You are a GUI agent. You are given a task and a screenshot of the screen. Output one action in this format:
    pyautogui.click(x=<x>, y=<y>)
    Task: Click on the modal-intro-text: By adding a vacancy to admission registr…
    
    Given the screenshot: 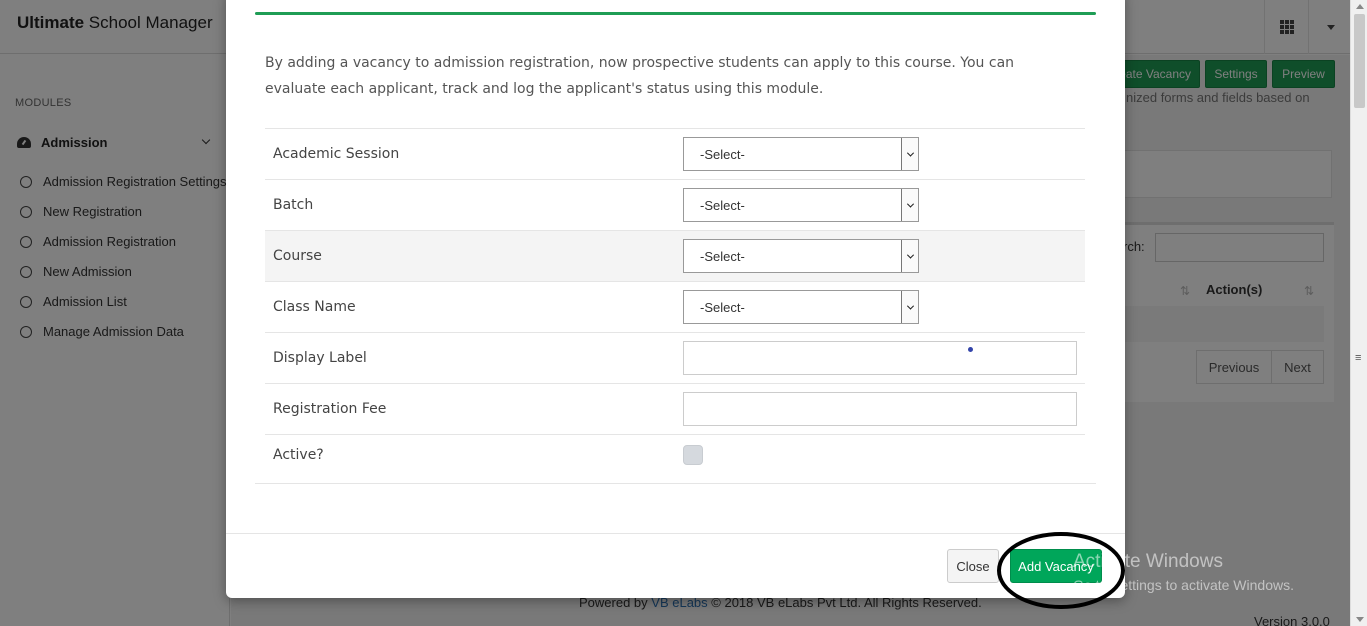 What is the action you would take?
    pyautogui.click(x=640, y=76)
    